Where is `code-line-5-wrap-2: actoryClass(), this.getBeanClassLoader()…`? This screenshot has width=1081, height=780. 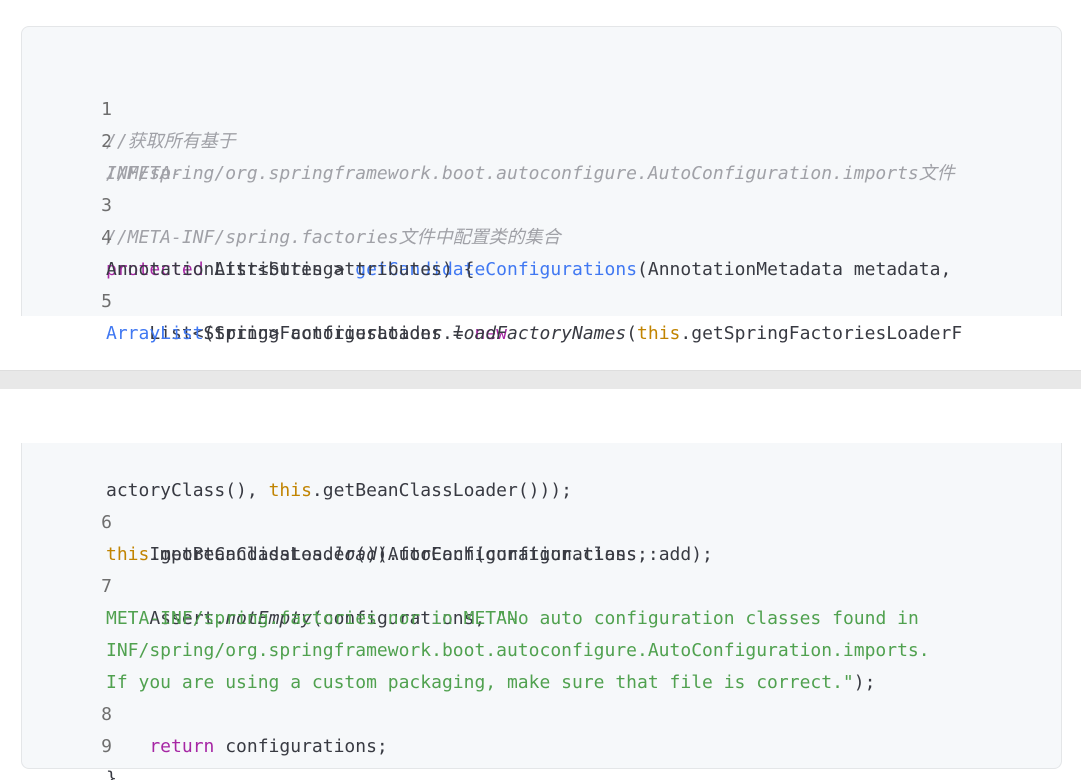 code-line-5-wrap-2: actoryClass(), this.getBeanClassLoader()… is located at coordinates (539, 472).